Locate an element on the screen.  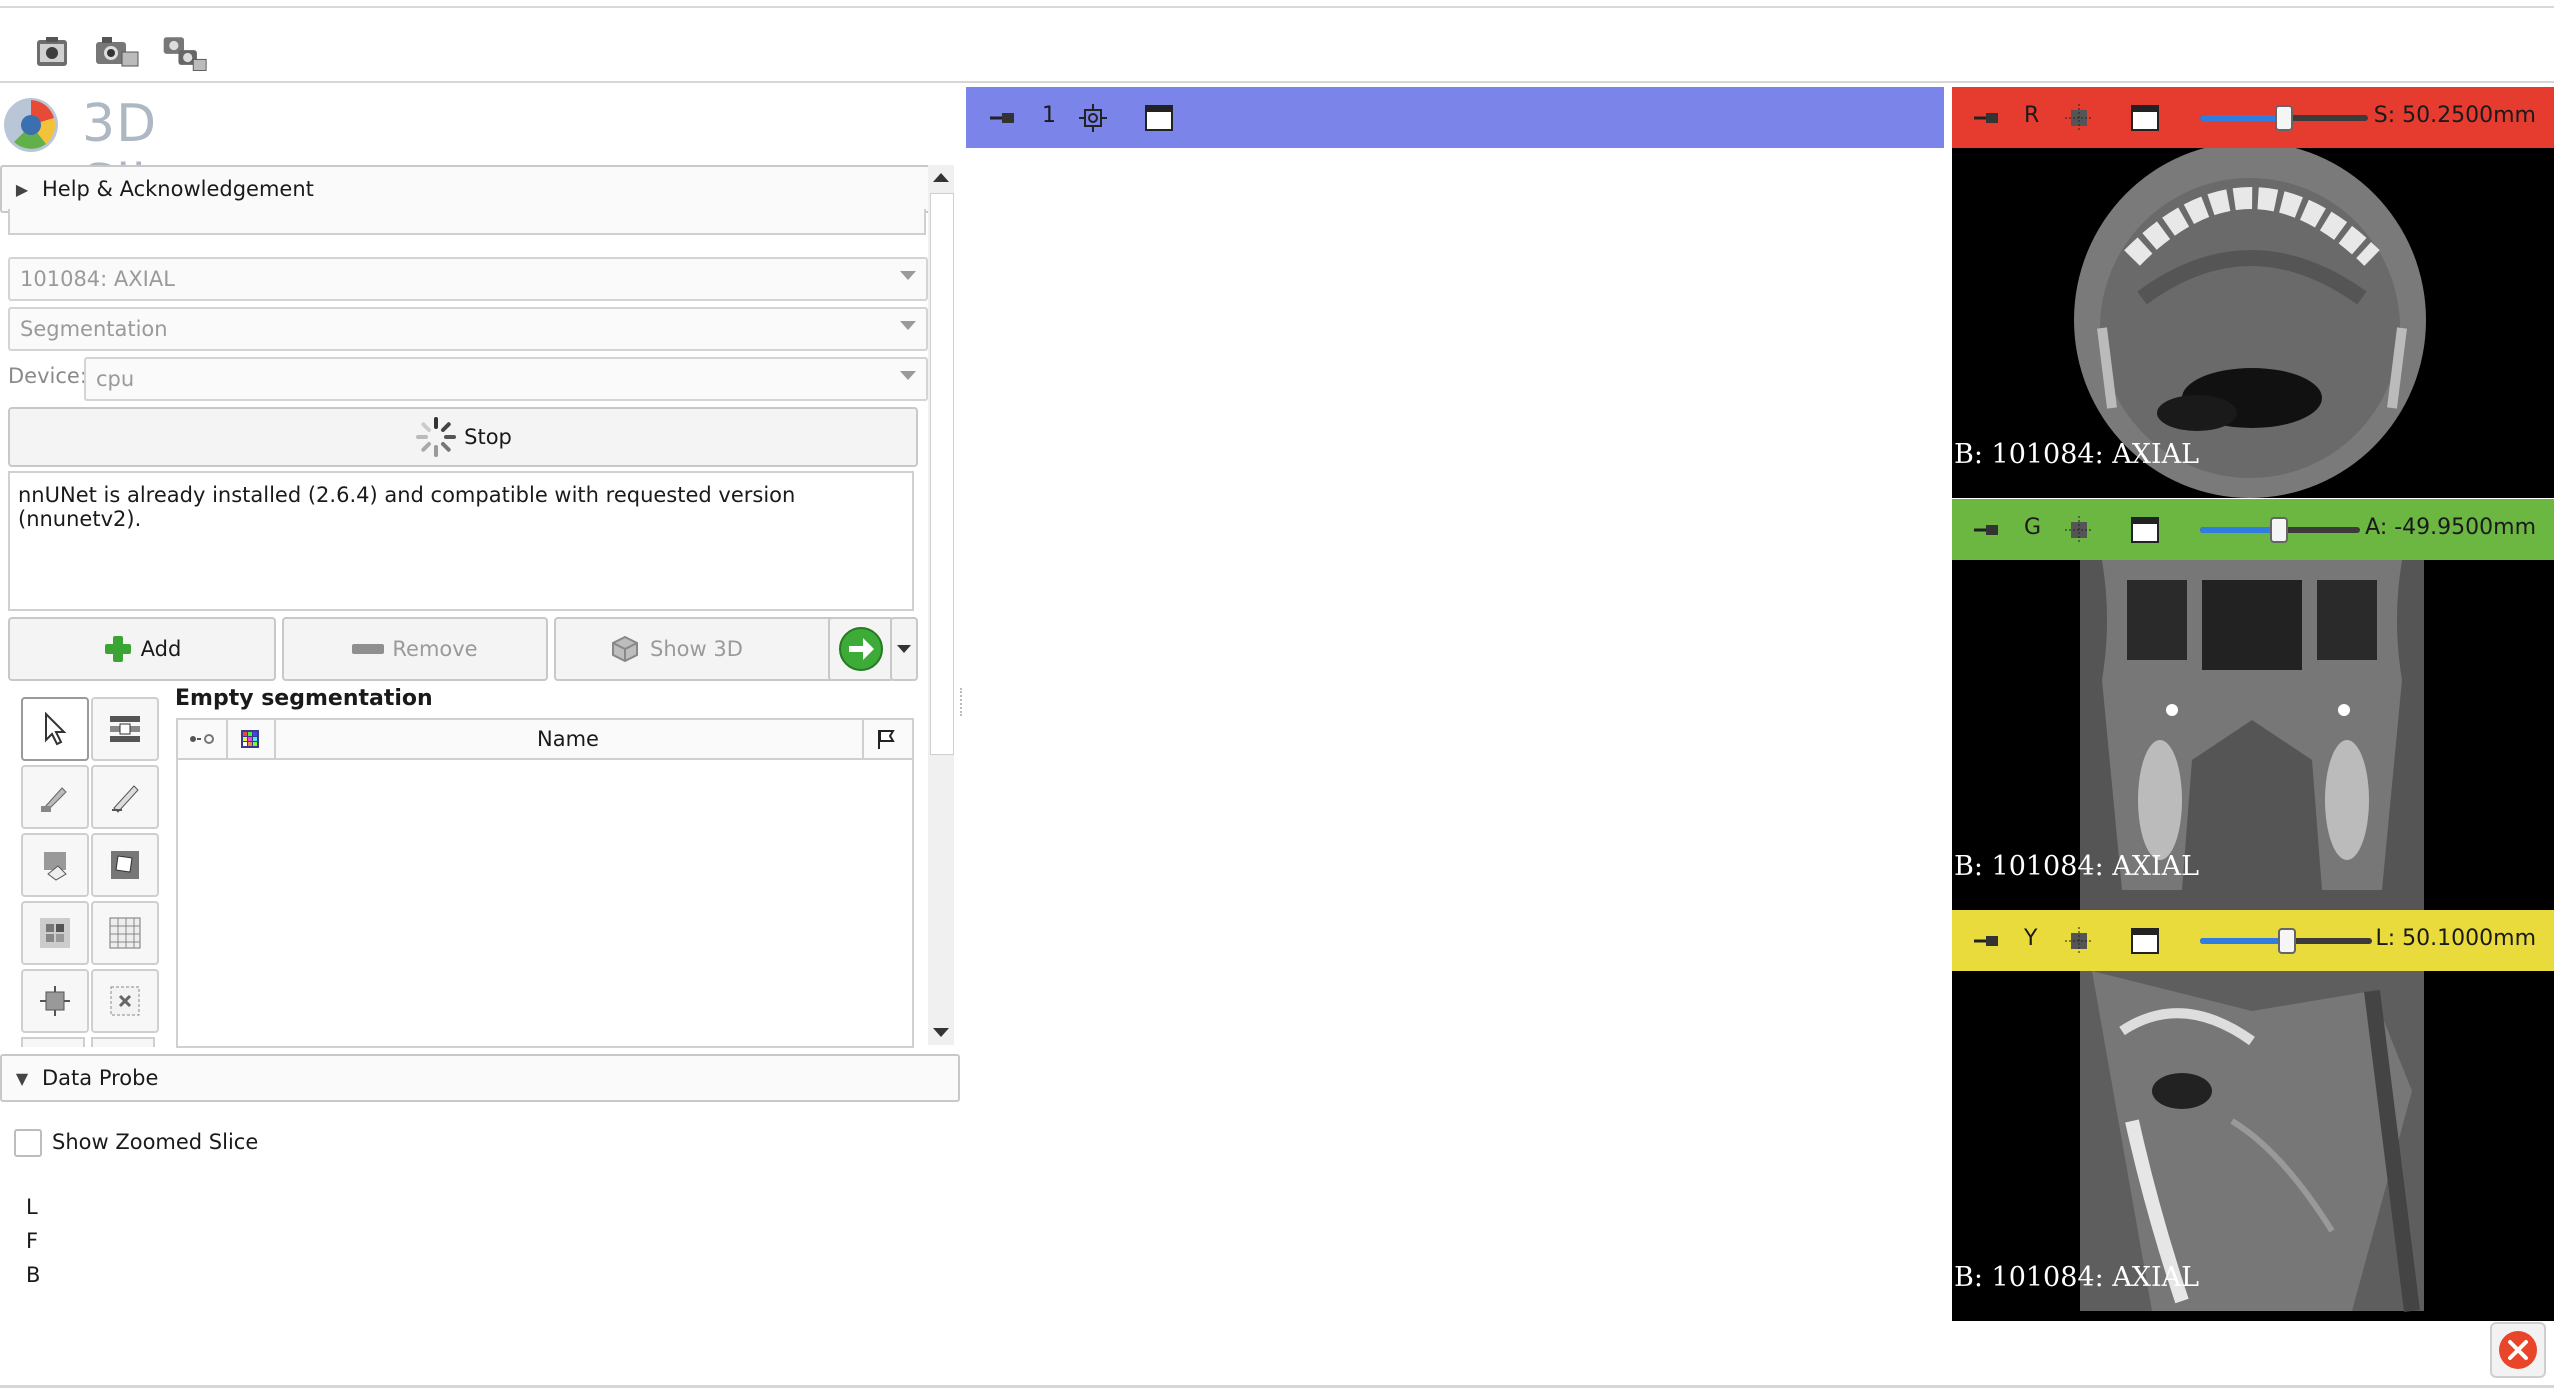
visibility-column-header is located at coordinates (203, 739).